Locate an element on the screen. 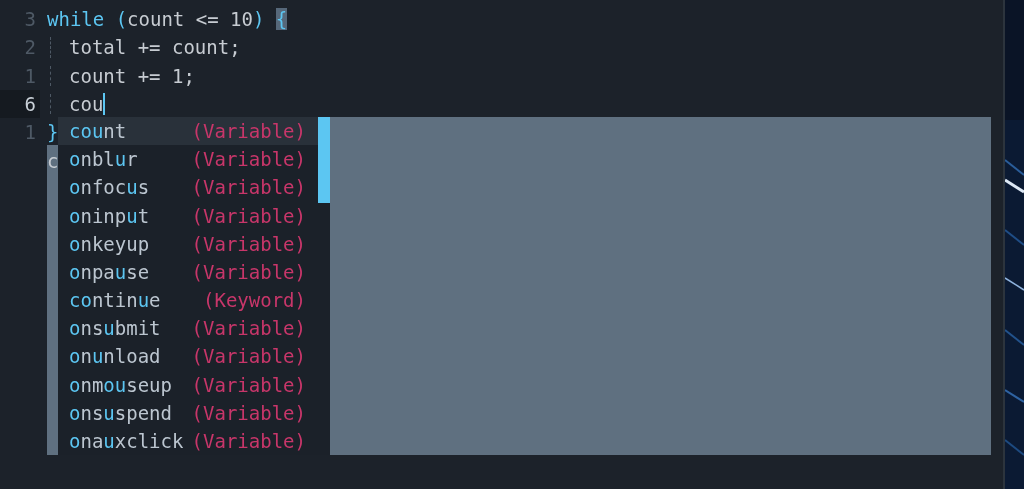 This screenshot has width=1024, height=489. completion-item: onkeyup (Variable) is located at coordinates (188, 243).